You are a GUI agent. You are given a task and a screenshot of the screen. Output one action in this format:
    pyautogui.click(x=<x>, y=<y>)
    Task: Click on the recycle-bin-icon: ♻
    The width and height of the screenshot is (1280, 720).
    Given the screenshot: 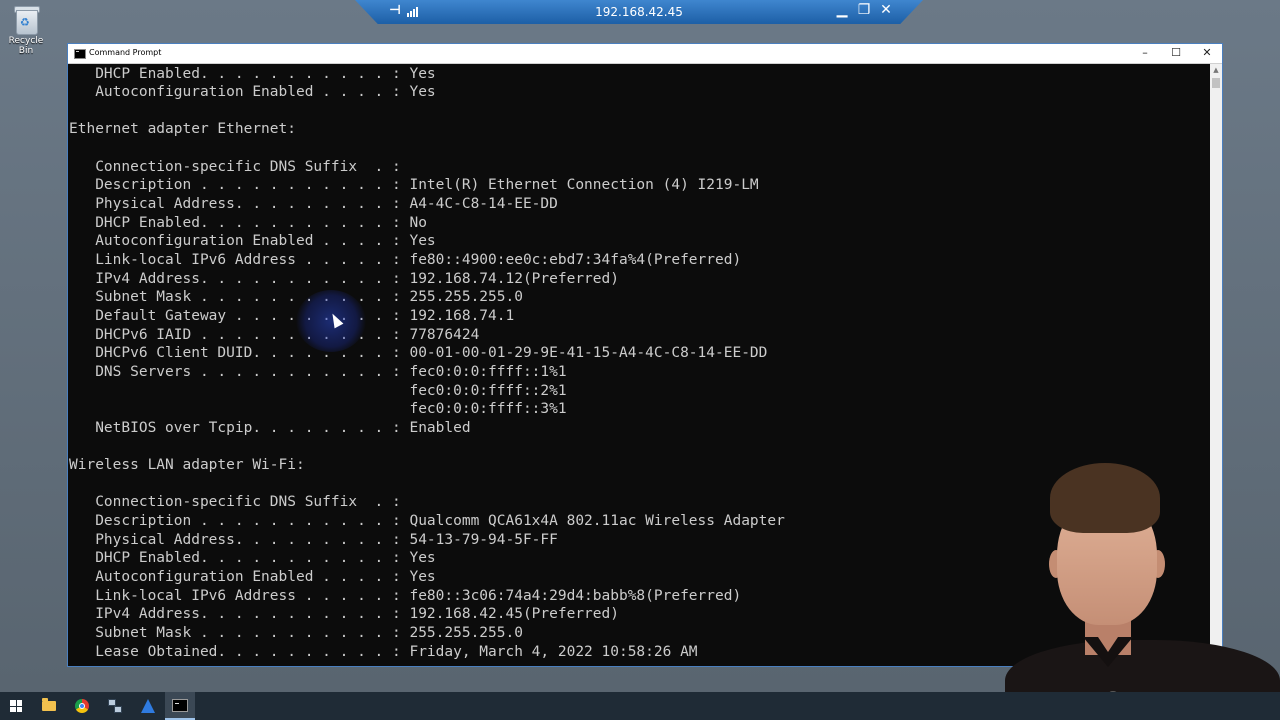 What is the action you would take?
    pyautogui.click(x=26, y=19)
    